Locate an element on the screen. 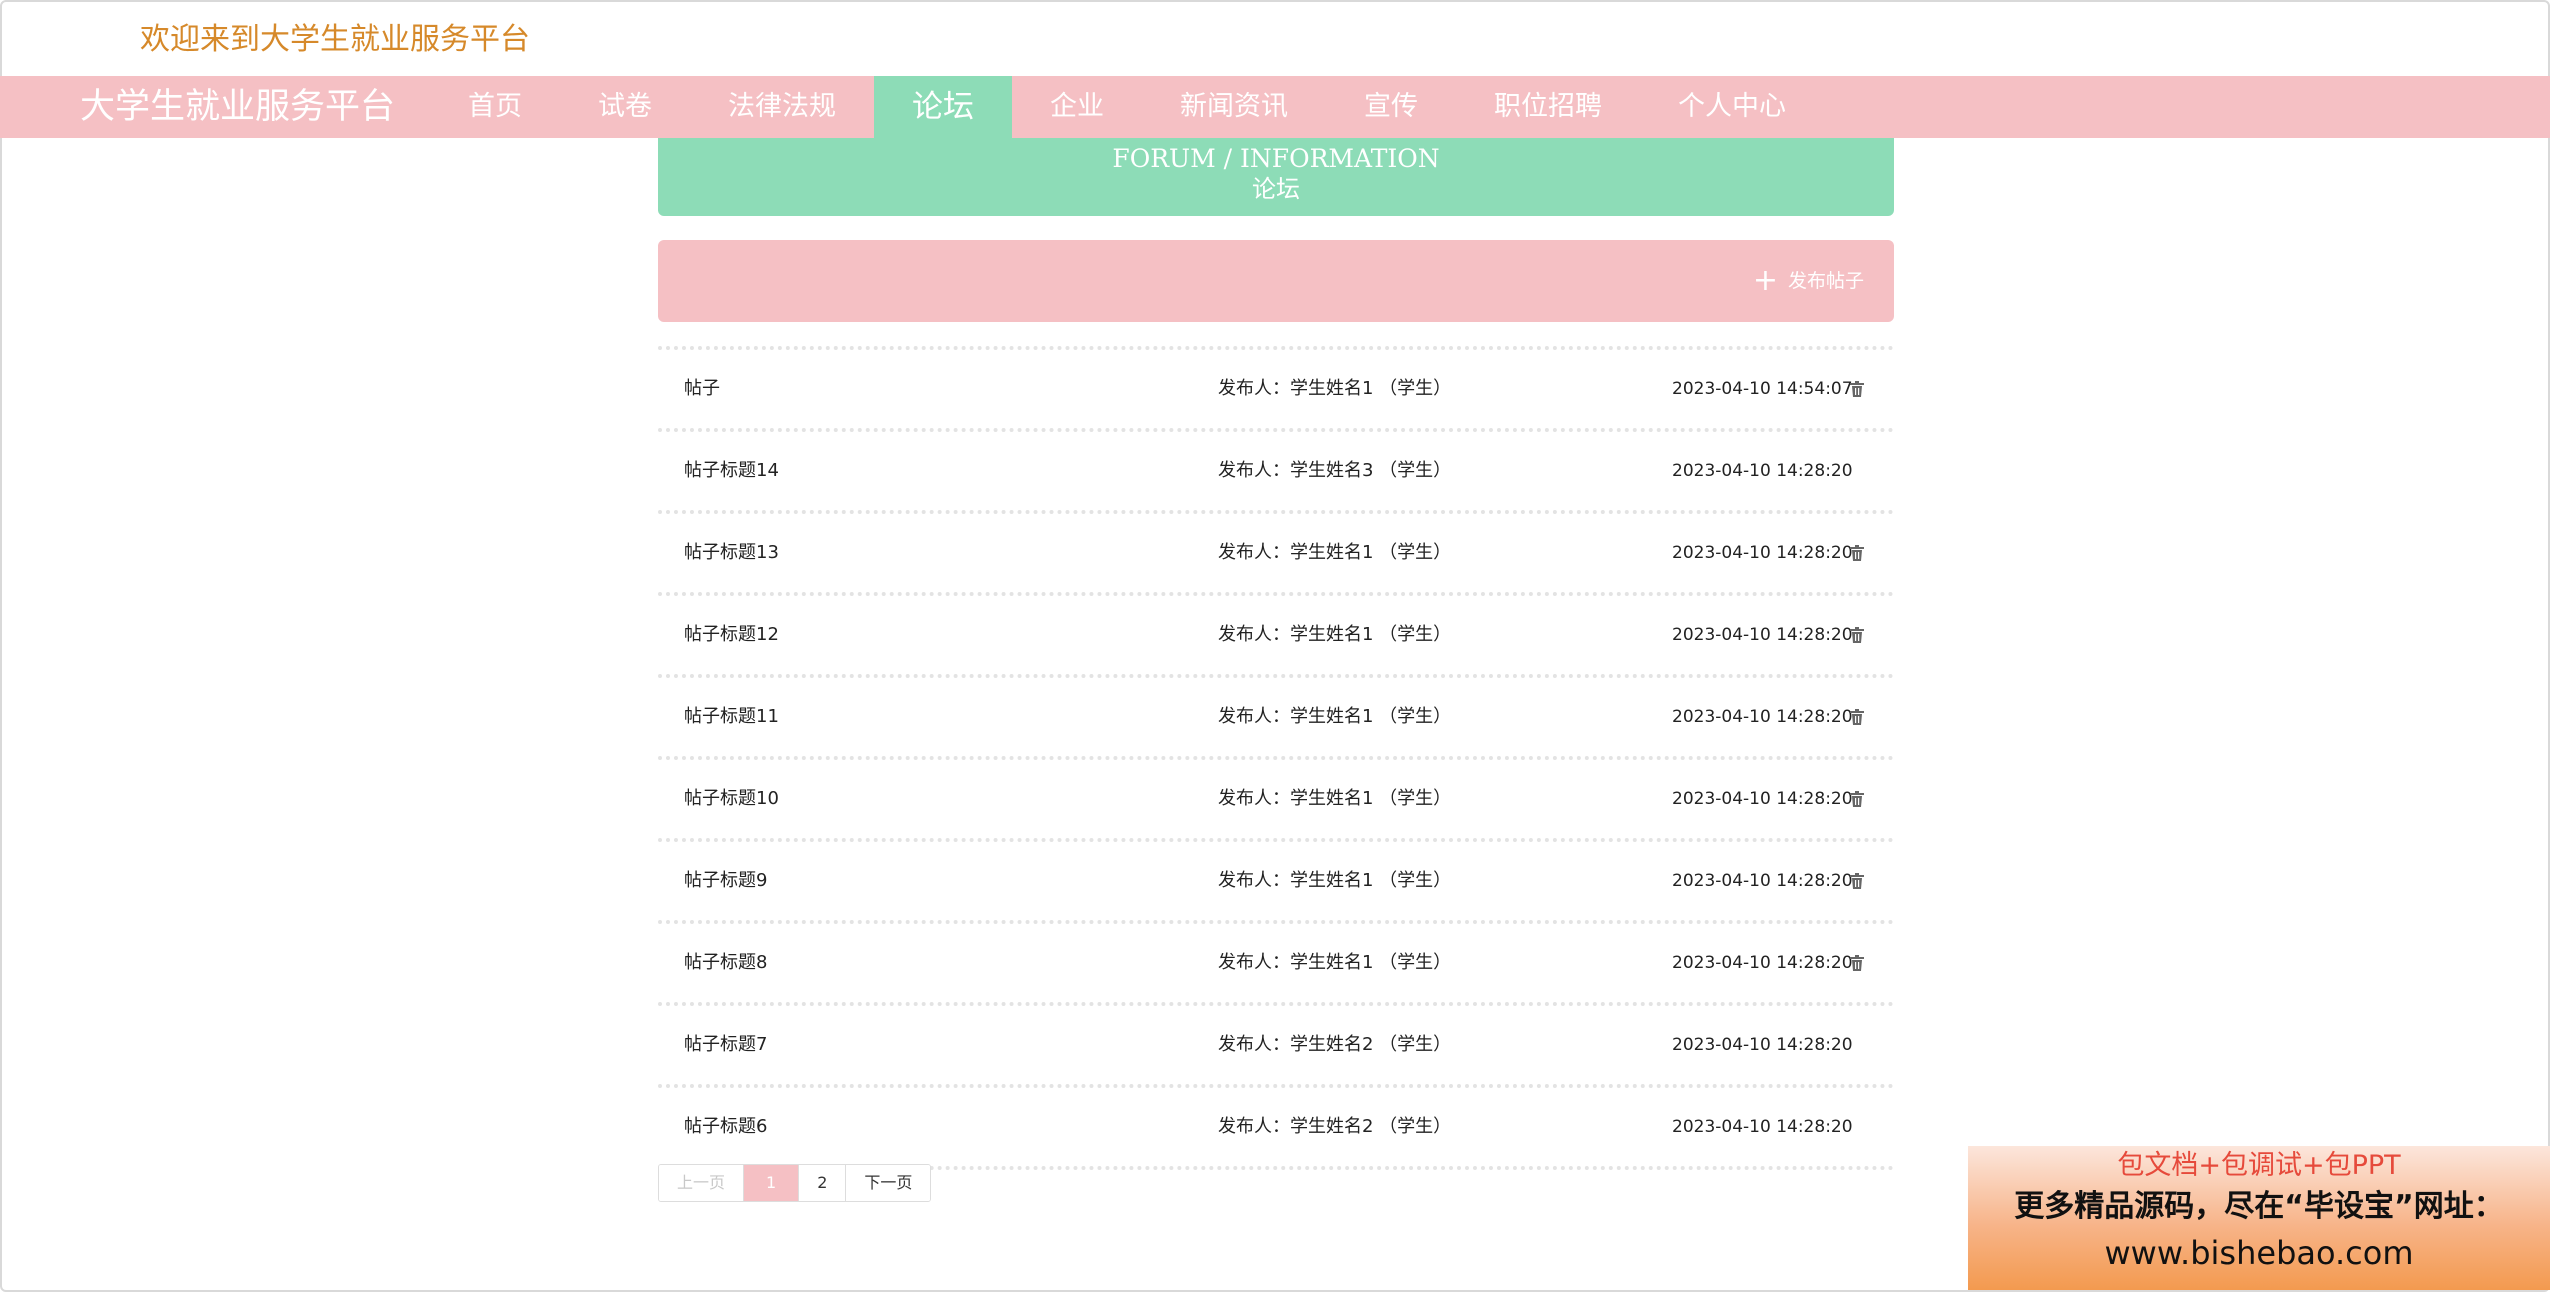 The image size is (2550, 1292). nav-exam-papers: 试卷 is located at coordinates (625, 107).